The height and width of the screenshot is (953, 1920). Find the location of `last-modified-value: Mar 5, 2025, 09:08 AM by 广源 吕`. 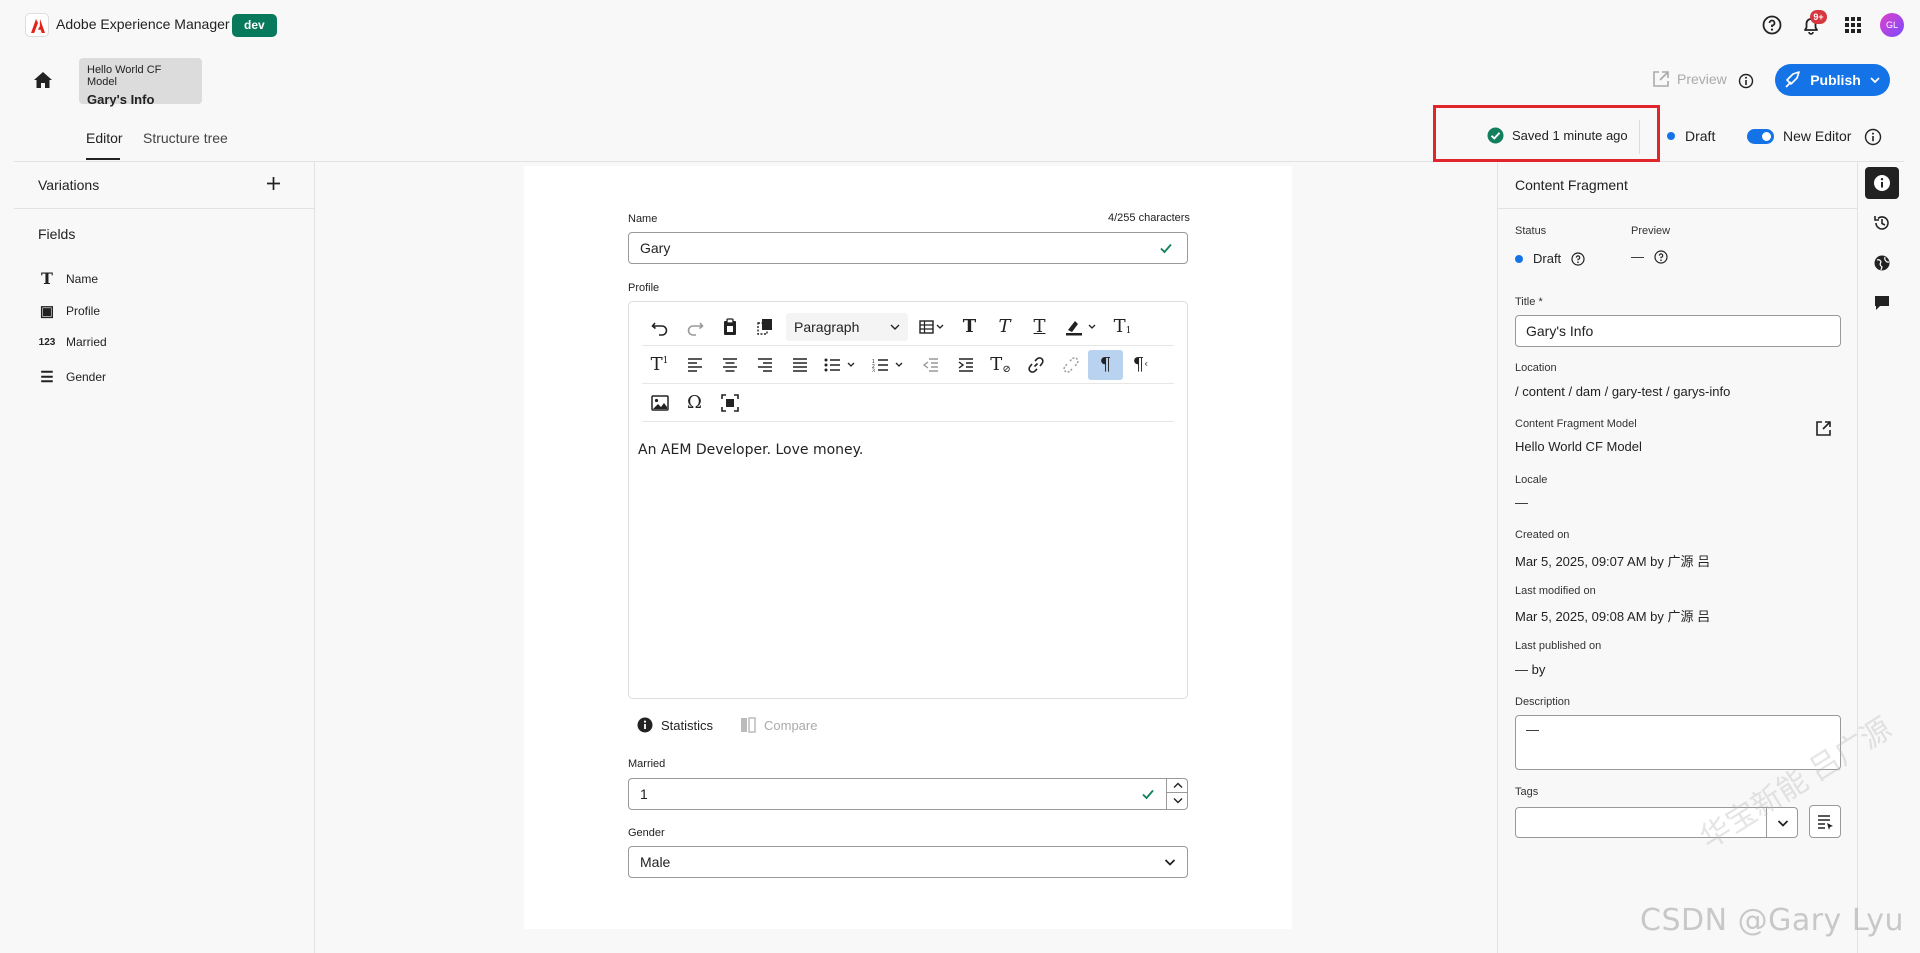

last-modified-value: Mar 5, 2025, 09:08 AM by 广源 吕 is located at coordinates (1613, 616).